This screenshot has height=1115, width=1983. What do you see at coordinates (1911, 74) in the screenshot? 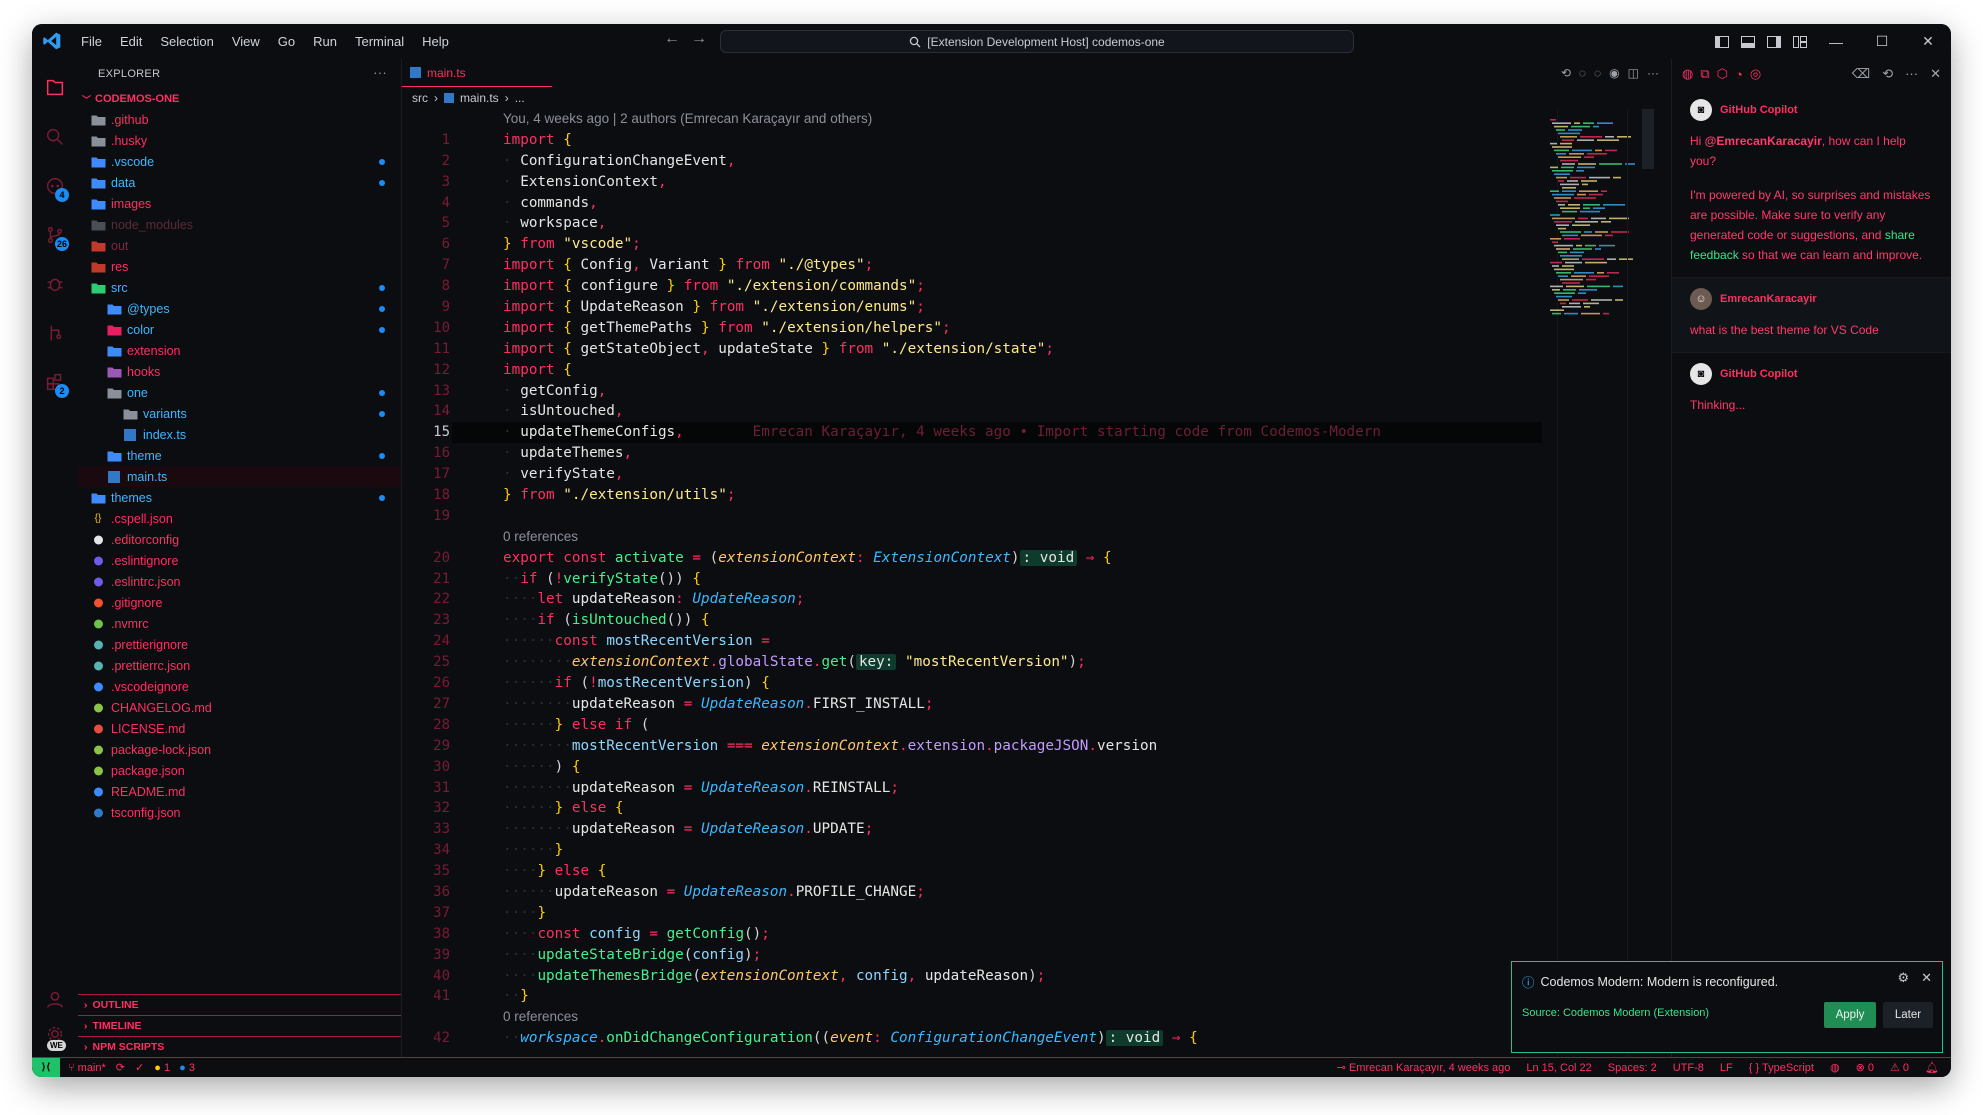
I see `more-chat-actions-icon: ···` at bounding box center [1911, 74].